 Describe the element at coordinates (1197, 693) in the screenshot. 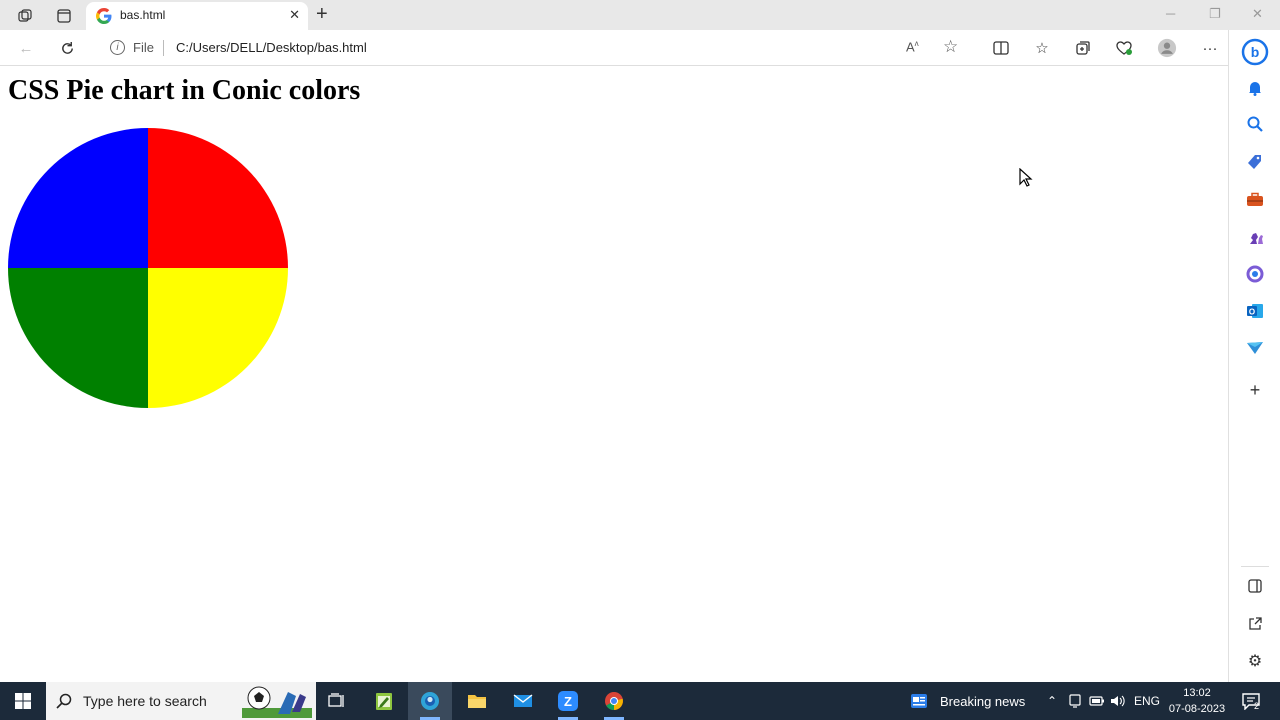

I see `clock-time: 13:02` at that location.